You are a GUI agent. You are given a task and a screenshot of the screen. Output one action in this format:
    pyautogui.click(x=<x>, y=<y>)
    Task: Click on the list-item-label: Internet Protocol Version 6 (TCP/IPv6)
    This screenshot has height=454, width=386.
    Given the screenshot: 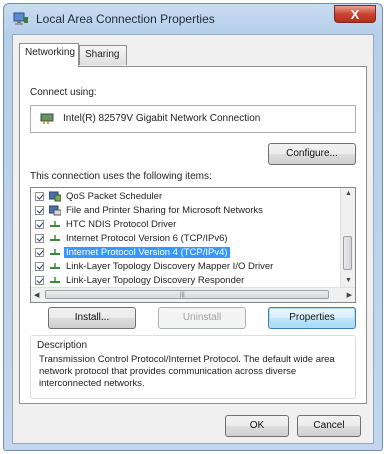 What is the action you would take?
    pyautogui.click(x=147, y=238)
    